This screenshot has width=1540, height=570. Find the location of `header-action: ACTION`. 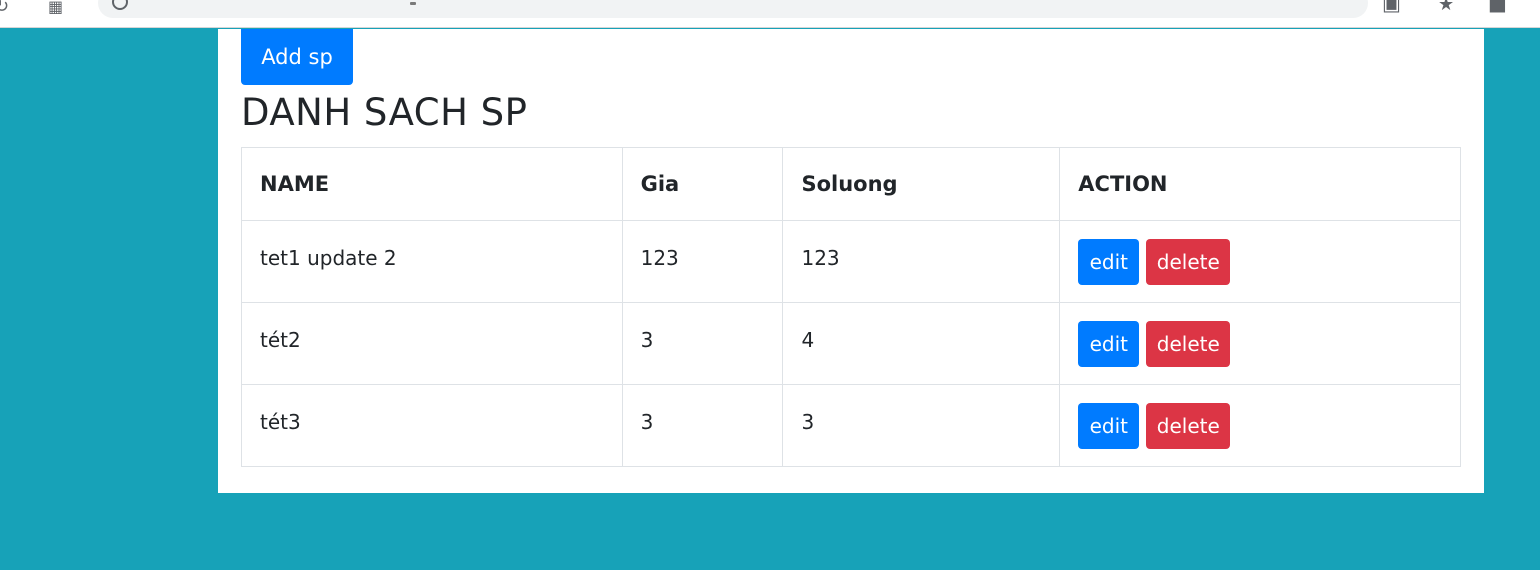

header-action: ACTION is located at coordinates (1260, 184).